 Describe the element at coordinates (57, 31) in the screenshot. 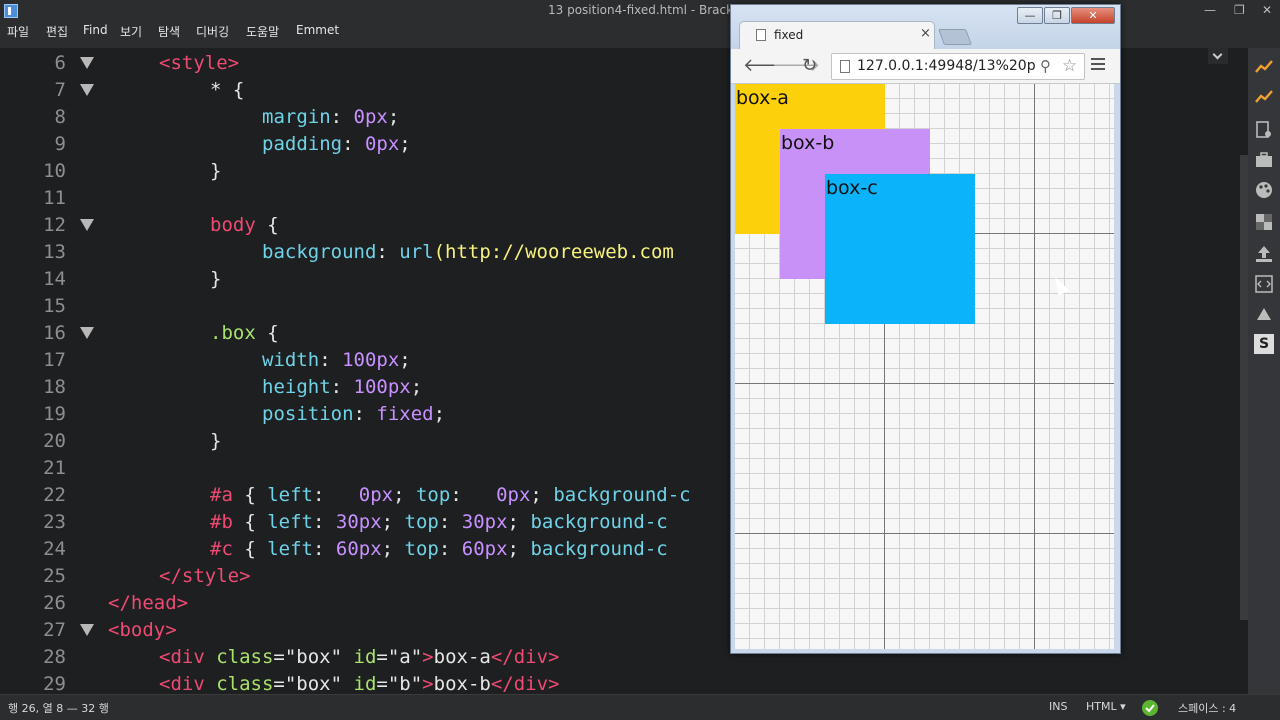

I see `menu-edit: 편집` at that location.